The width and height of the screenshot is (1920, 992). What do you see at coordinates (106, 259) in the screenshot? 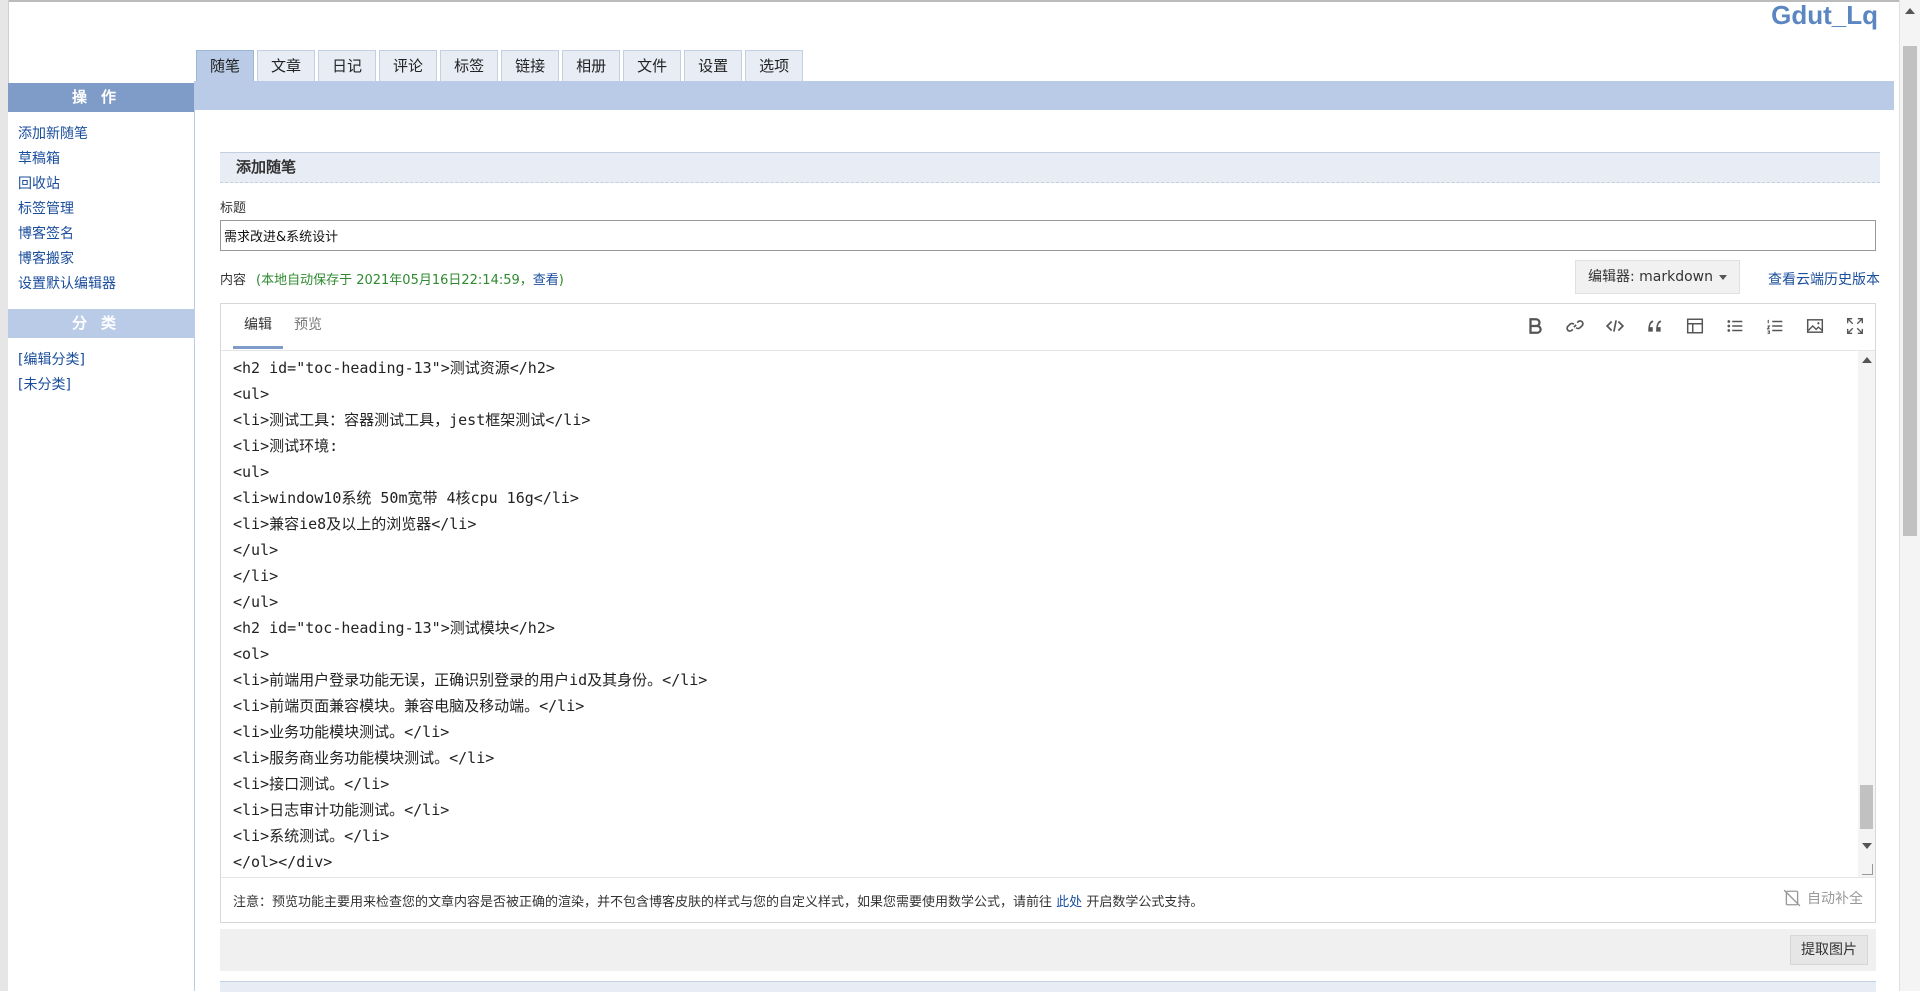
I see `sidebar-item: 博客搬家` at bounding box center [106, 259].